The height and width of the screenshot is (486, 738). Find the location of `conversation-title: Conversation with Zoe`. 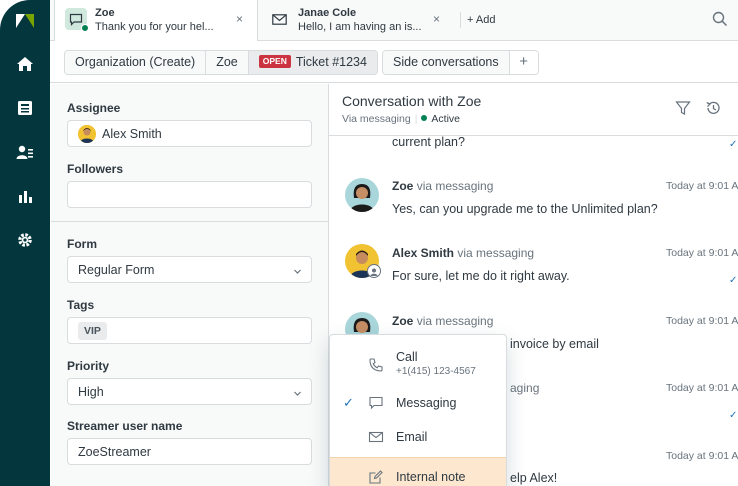

conversation-title: Conversation with Zoe is located at coordinates (412, 101).